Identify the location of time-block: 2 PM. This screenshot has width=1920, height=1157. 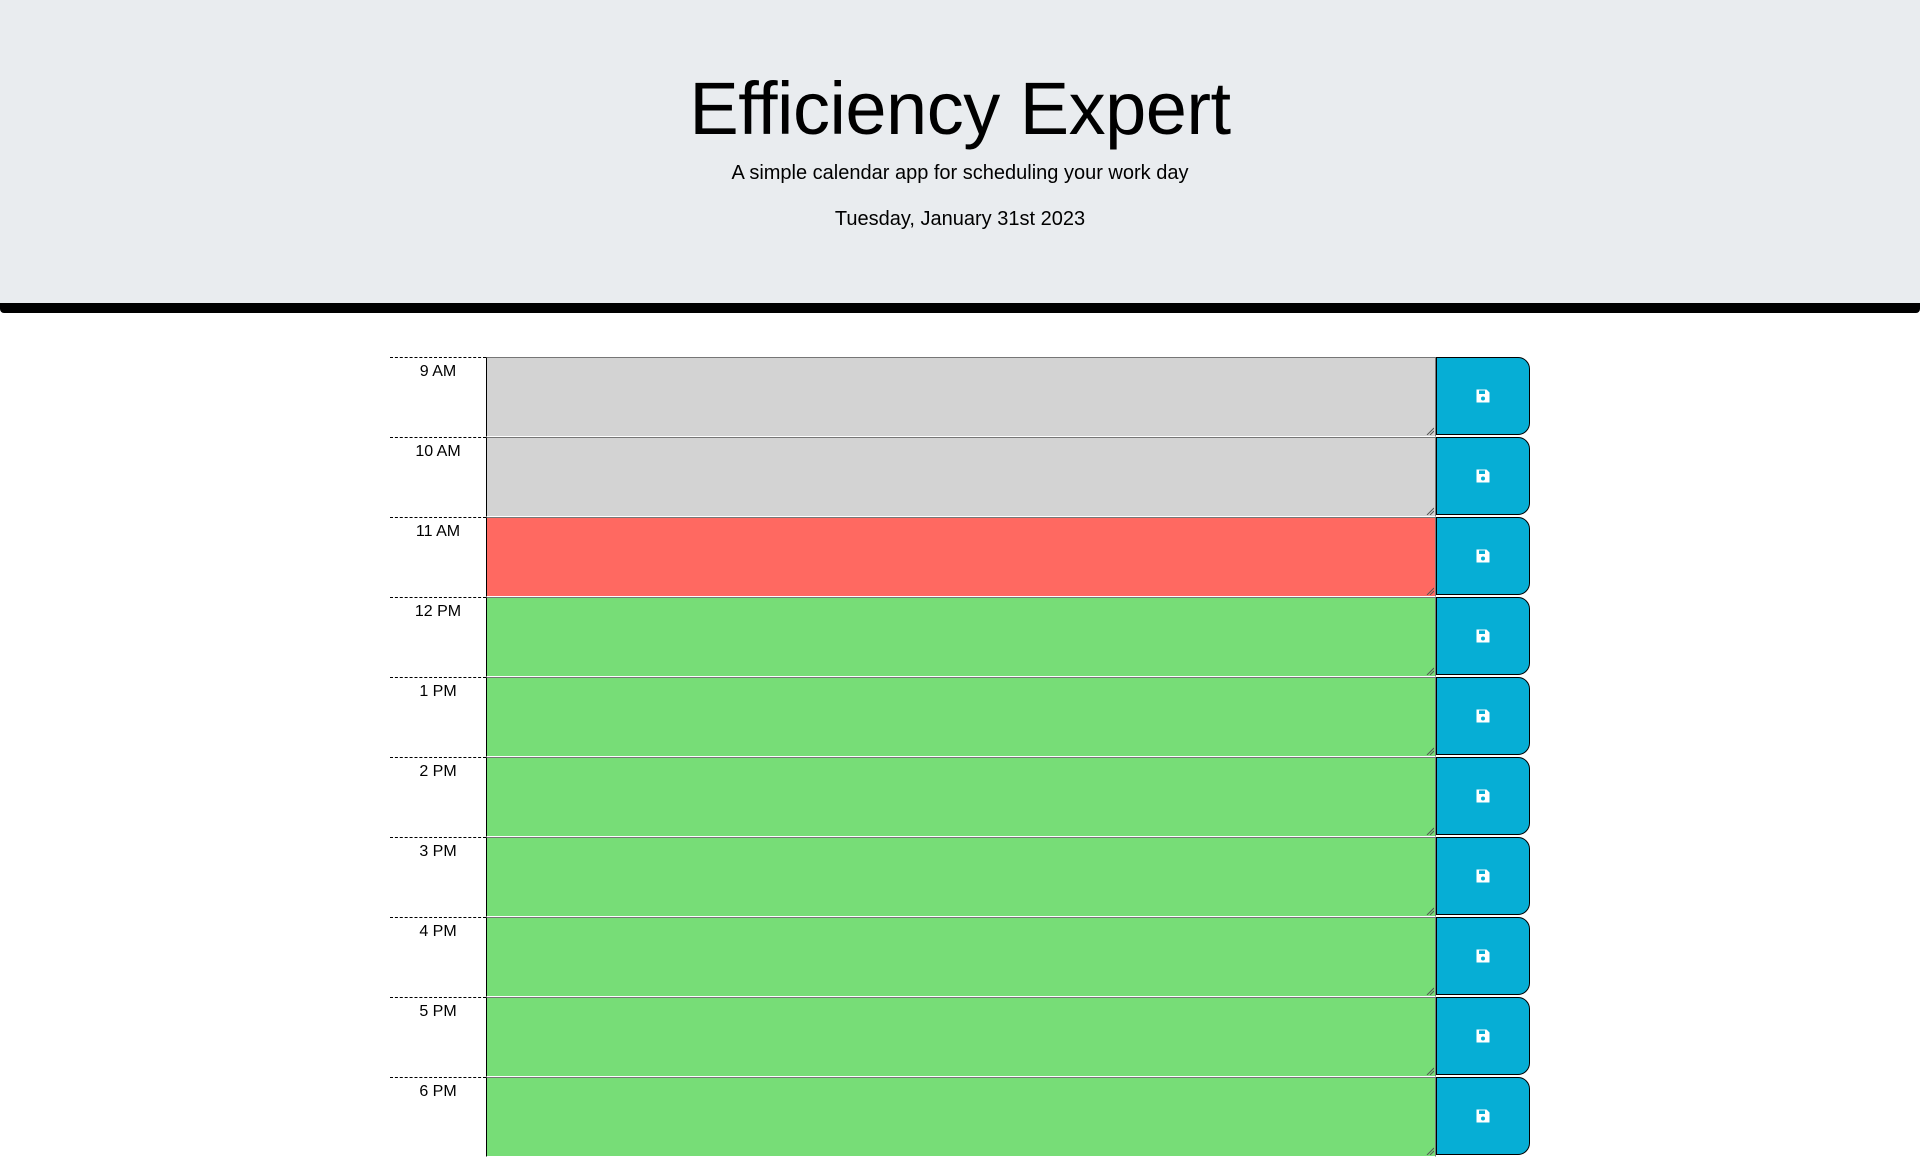
(960, 797).